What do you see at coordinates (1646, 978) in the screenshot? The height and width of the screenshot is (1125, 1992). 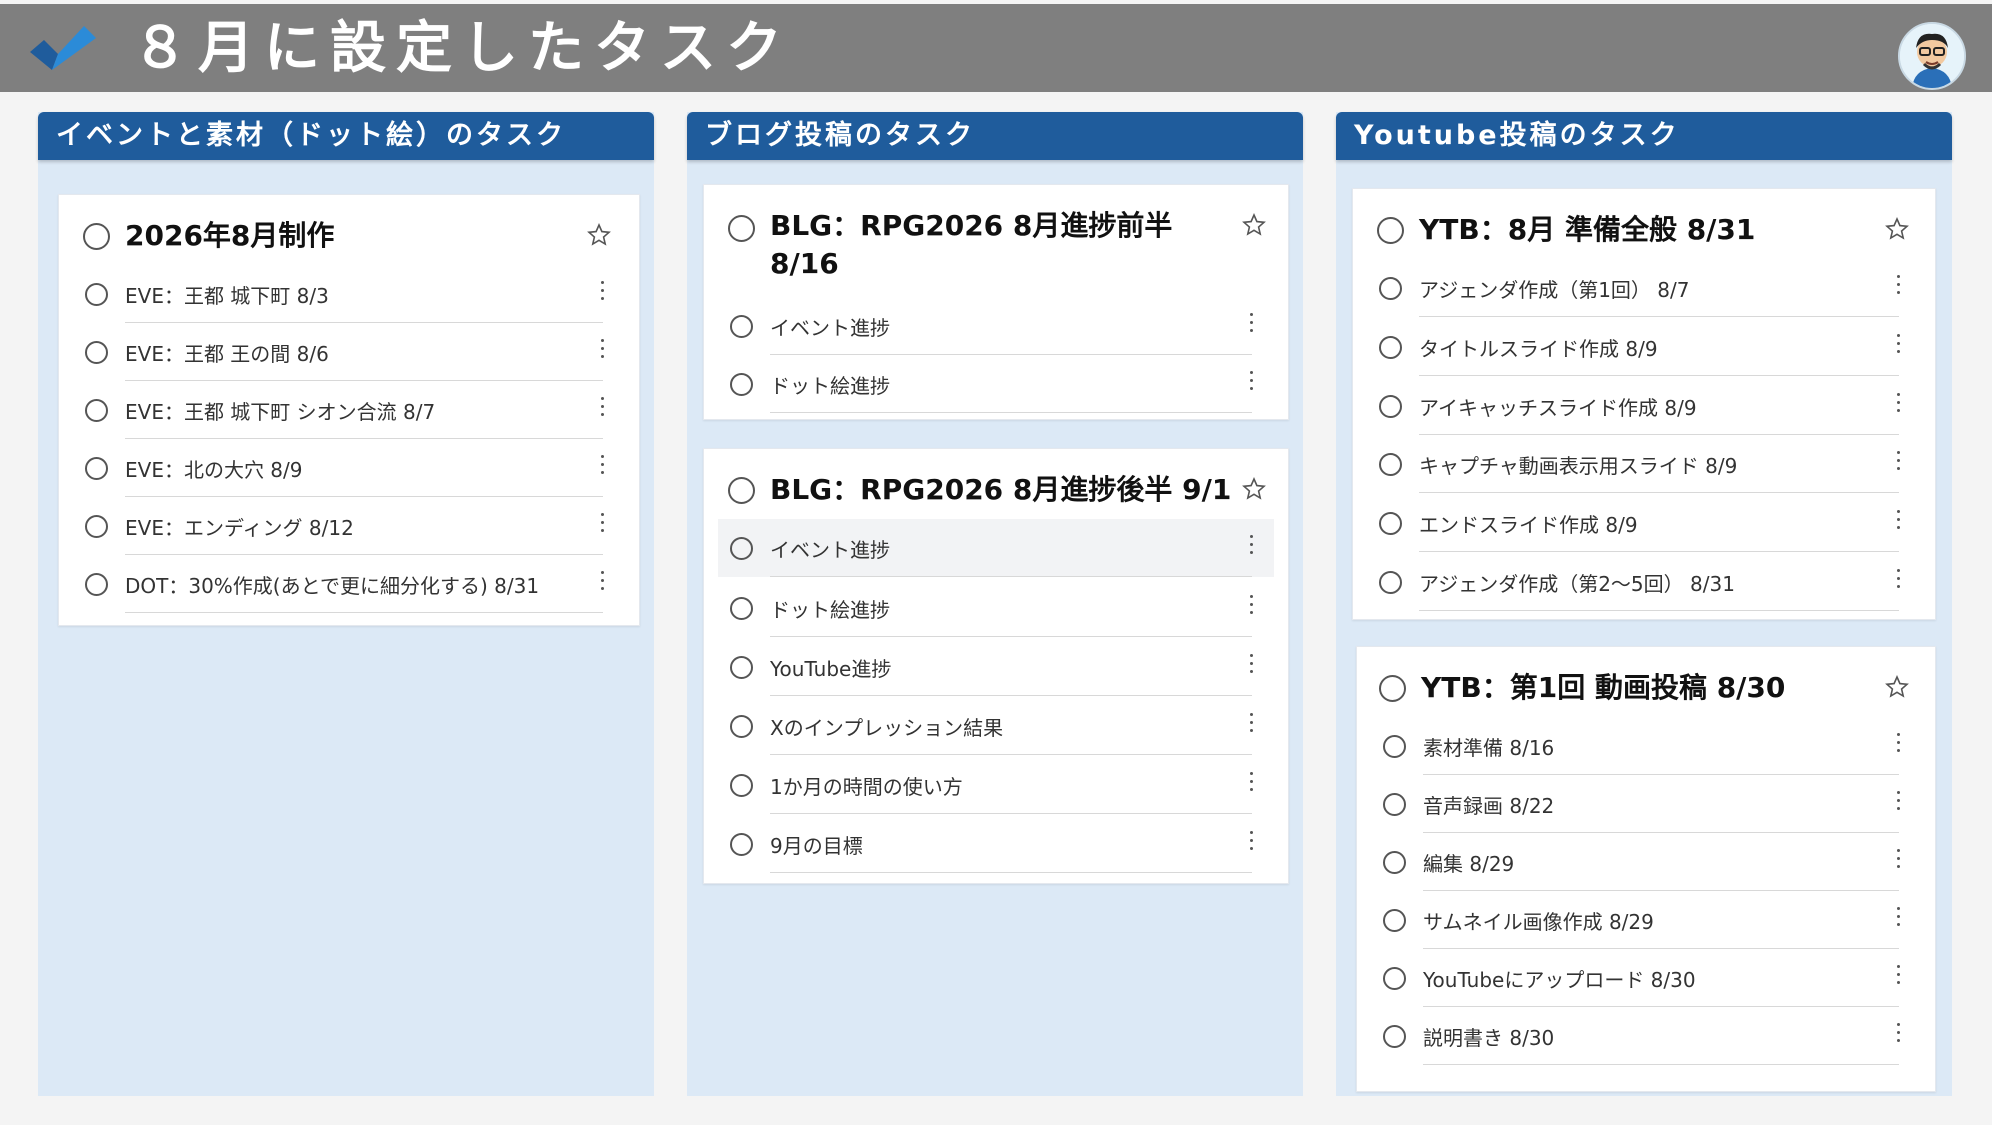 I see `task-row: YouTubeにアップロード 8/30` at bounding box center [1646, 978].